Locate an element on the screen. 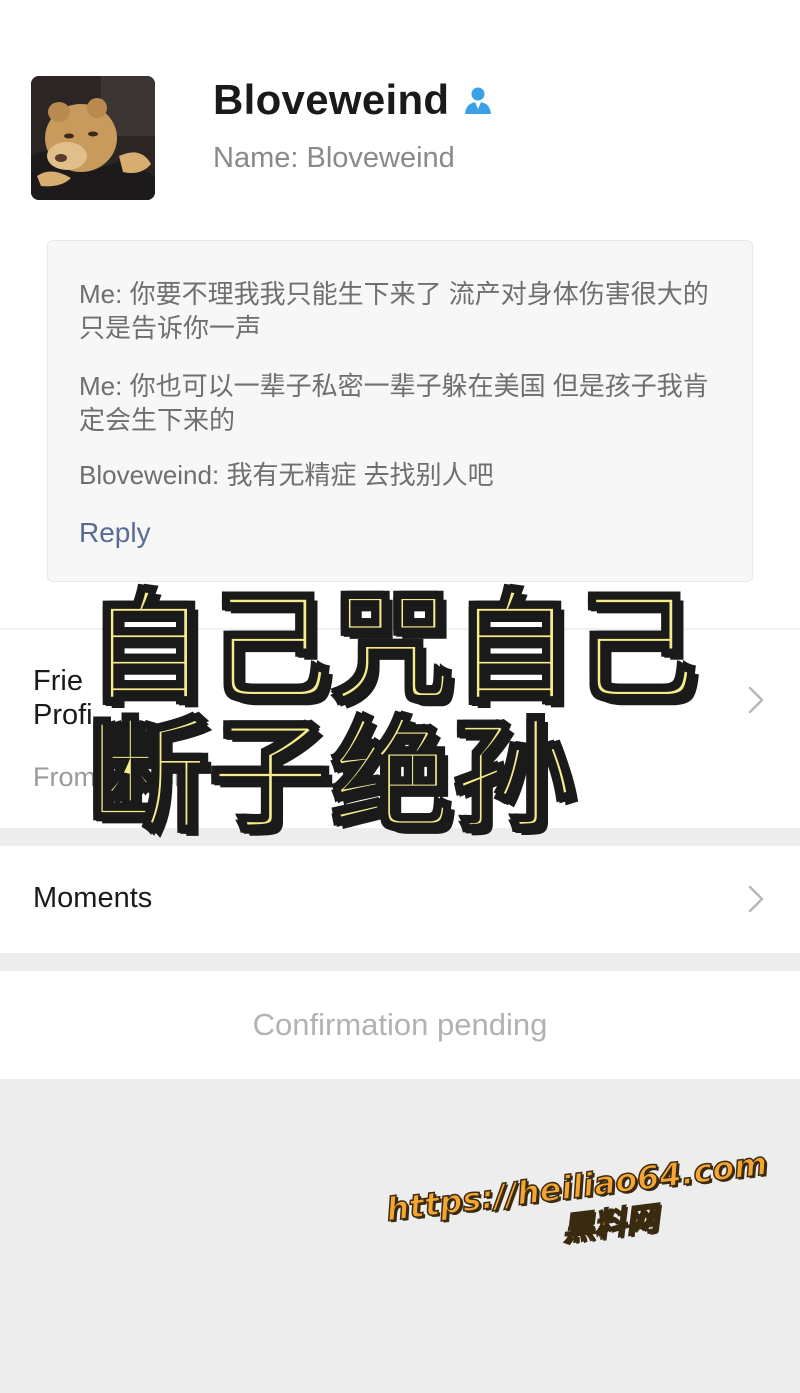  message-text: 你要不理我我只能生下来了 流产对身体伤害很大的 只是告诉你一声 is located at coordinates (394, 311).